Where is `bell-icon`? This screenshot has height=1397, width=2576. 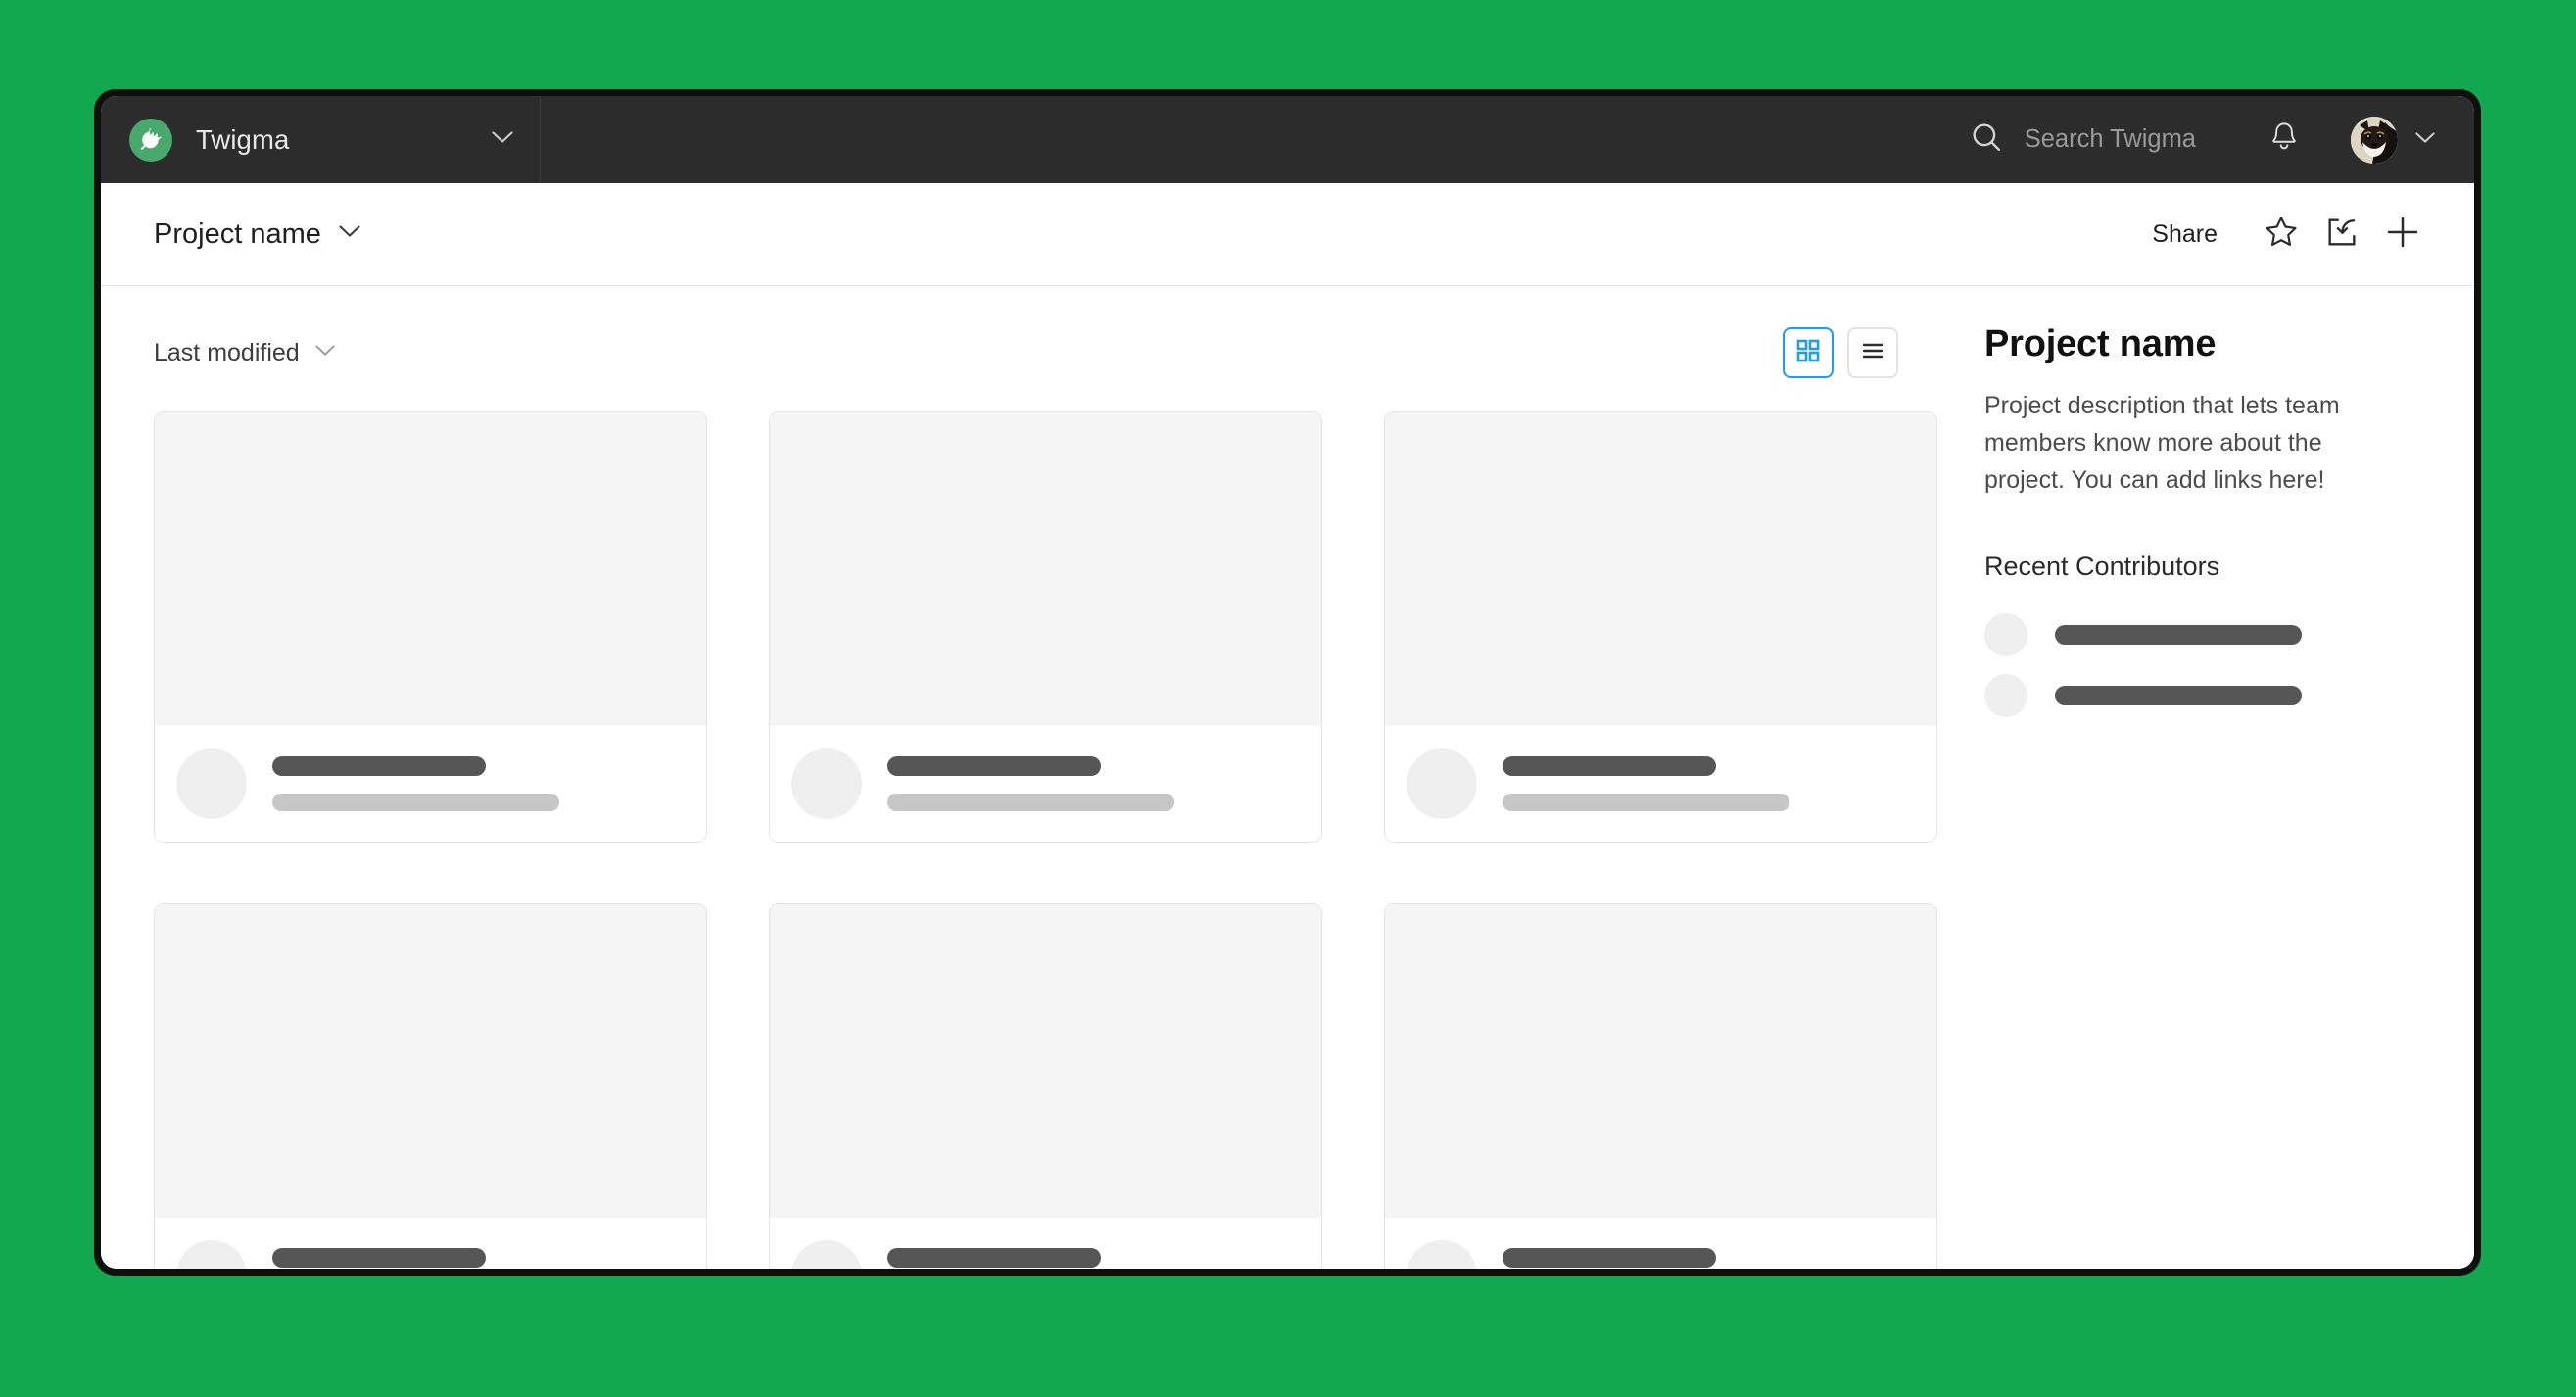 bell-icon is located at coordinates (2284, 139).